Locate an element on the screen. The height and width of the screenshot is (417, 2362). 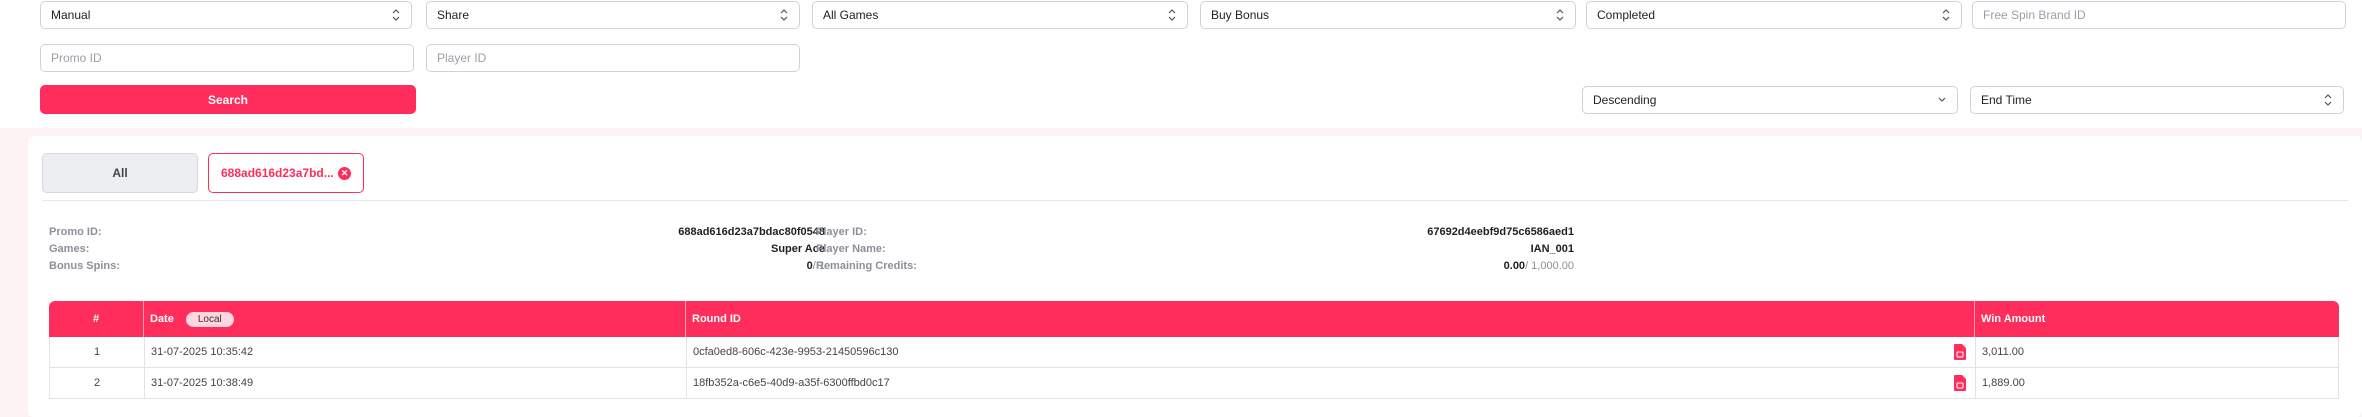
cell-win-amount: 3,011.00 is located at coordinates (2003, 352).